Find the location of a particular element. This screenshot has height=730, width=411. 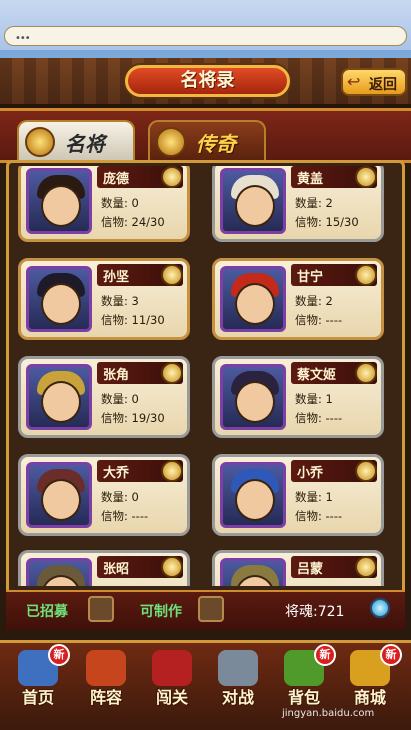

general-soul-count: 将魂:721 is located at coordinates (315, 612).